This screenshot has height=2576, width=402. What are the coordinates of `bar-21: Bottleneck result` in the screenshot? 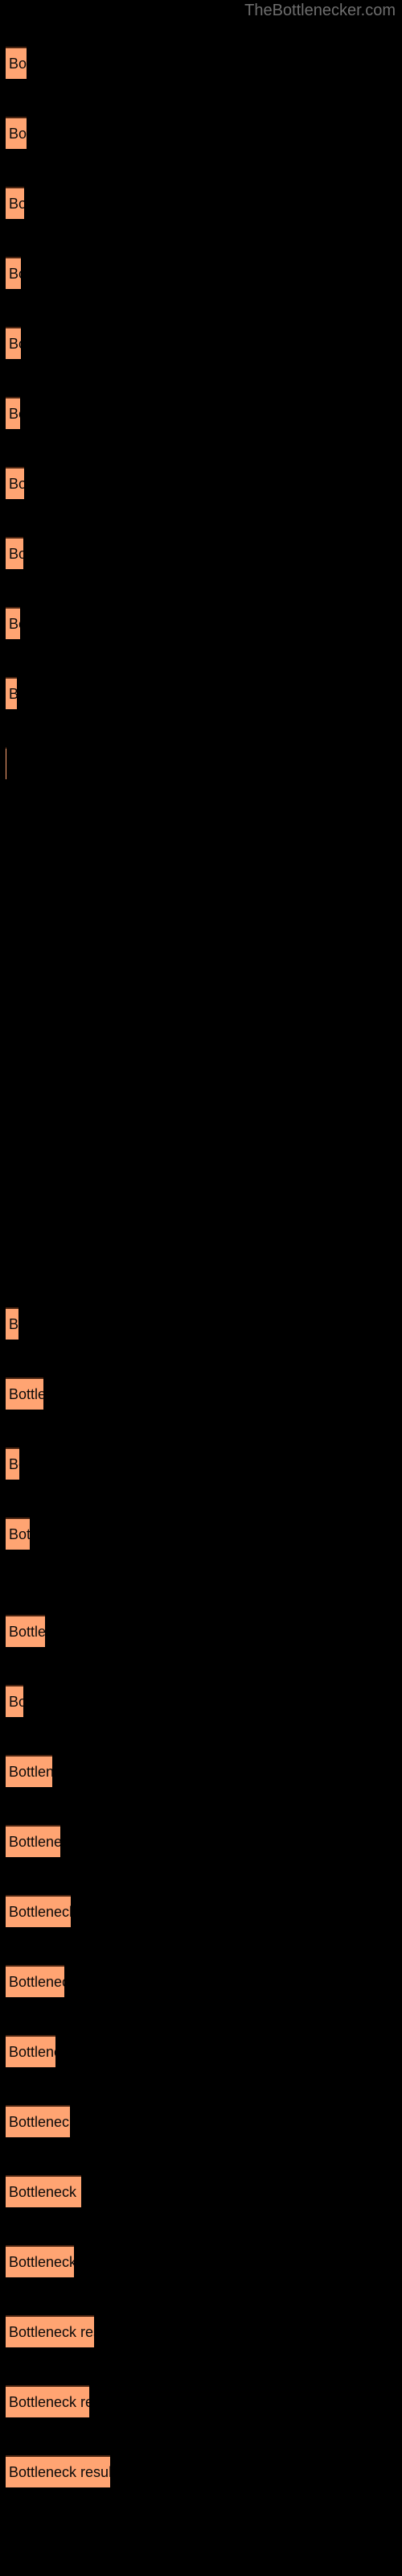 It's located at (12, 1463).